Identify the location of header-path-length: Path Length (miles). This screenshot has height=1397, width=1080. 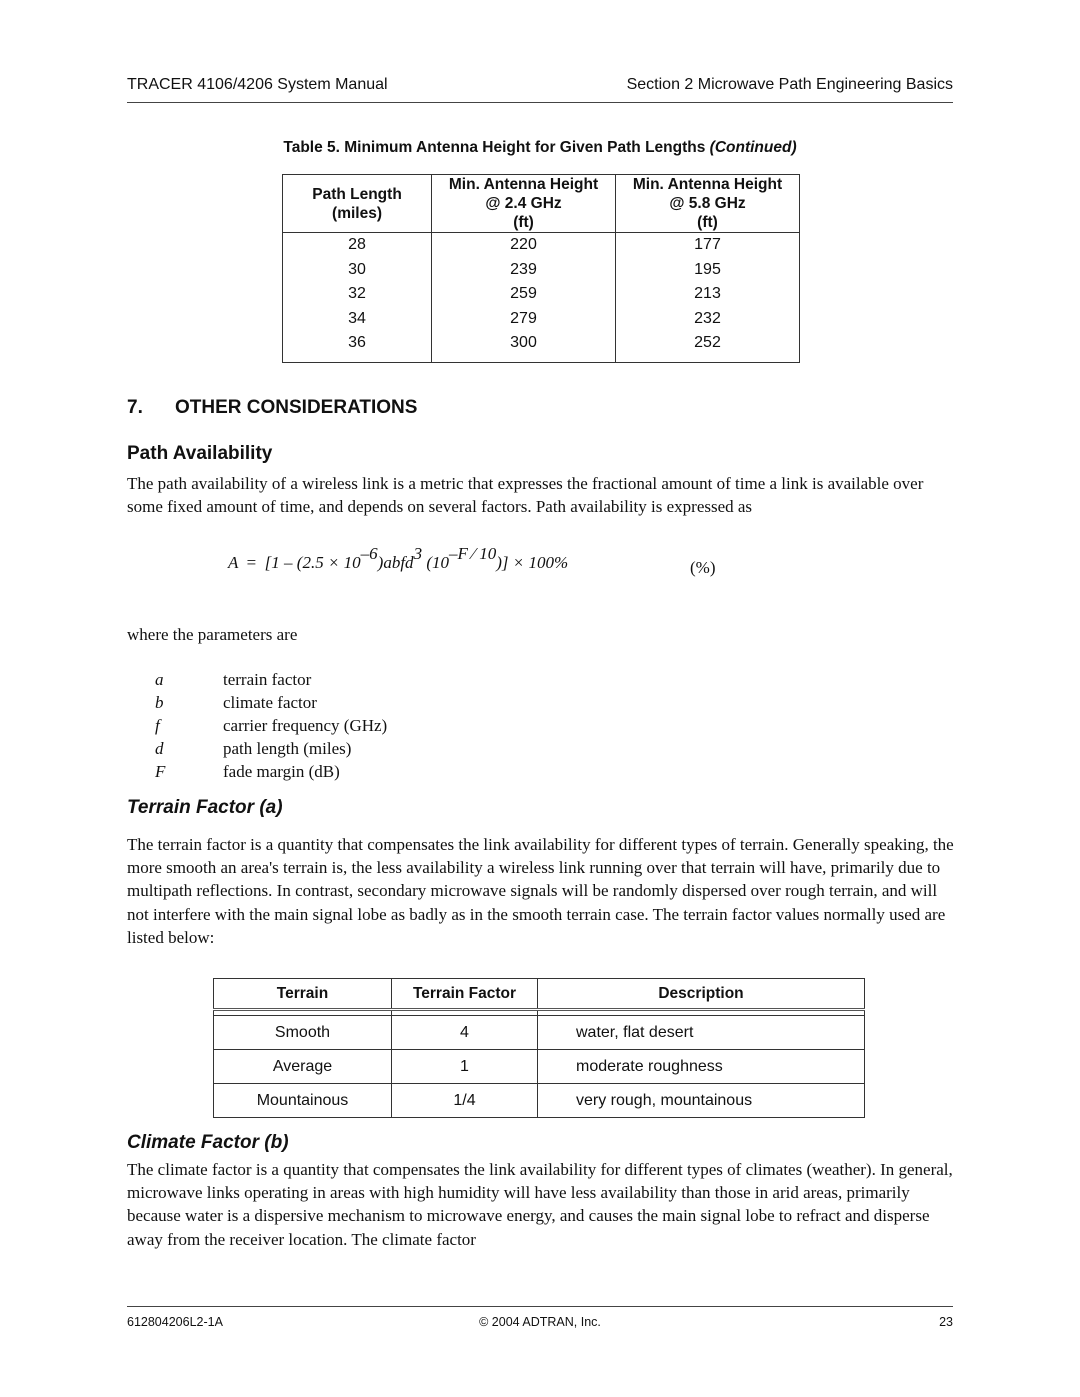
(357, 203).